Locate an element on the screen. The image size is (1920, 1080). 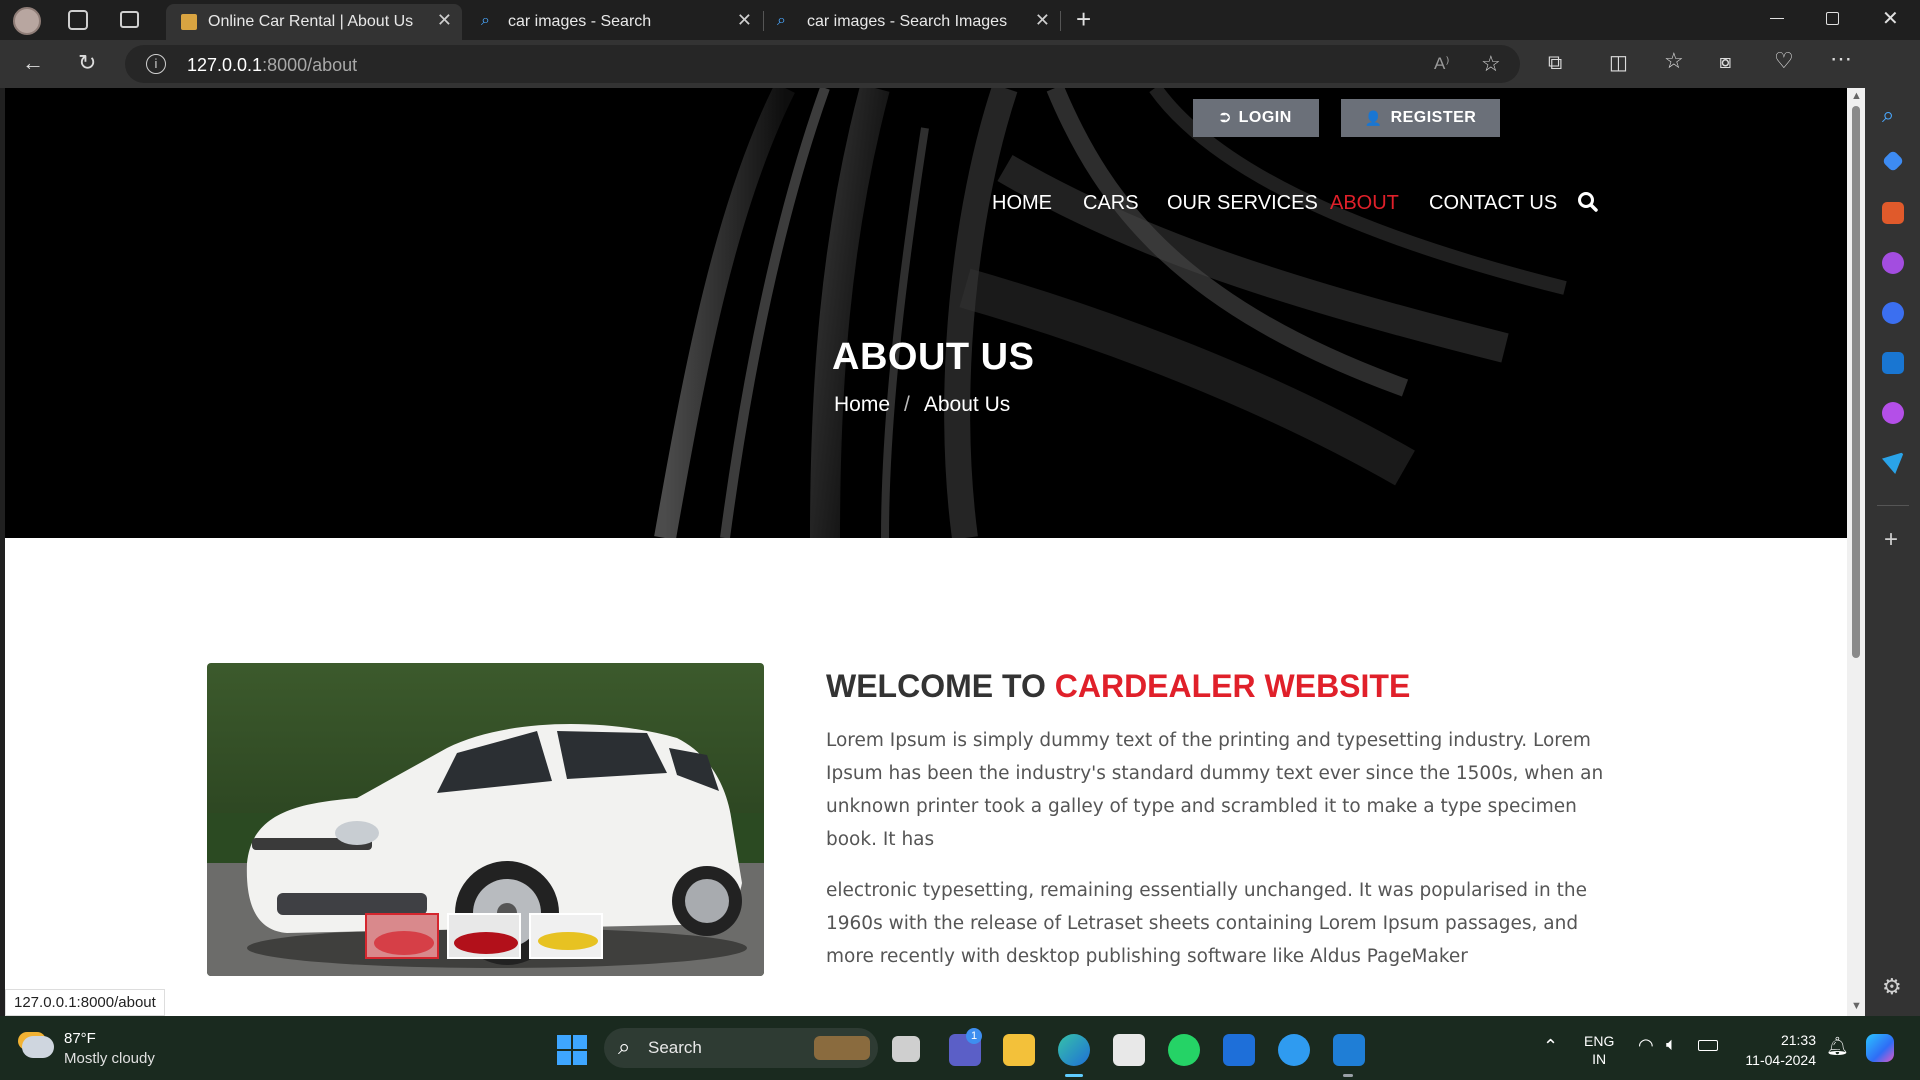
weather-description: Mostly cloudy is located at coordinates (109, 1058).